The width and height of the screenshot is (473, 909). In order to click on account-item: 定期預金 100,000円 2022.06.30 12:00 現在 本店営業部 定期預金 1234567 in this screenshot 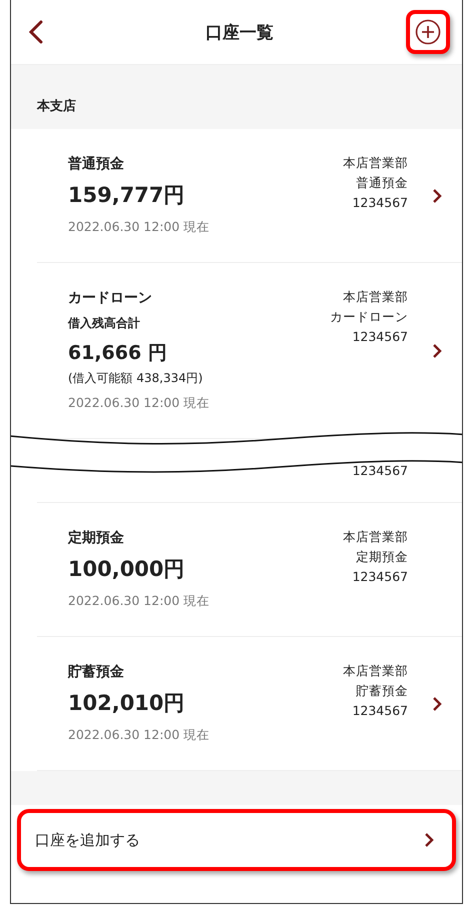, I will do `click(249, 570)`.